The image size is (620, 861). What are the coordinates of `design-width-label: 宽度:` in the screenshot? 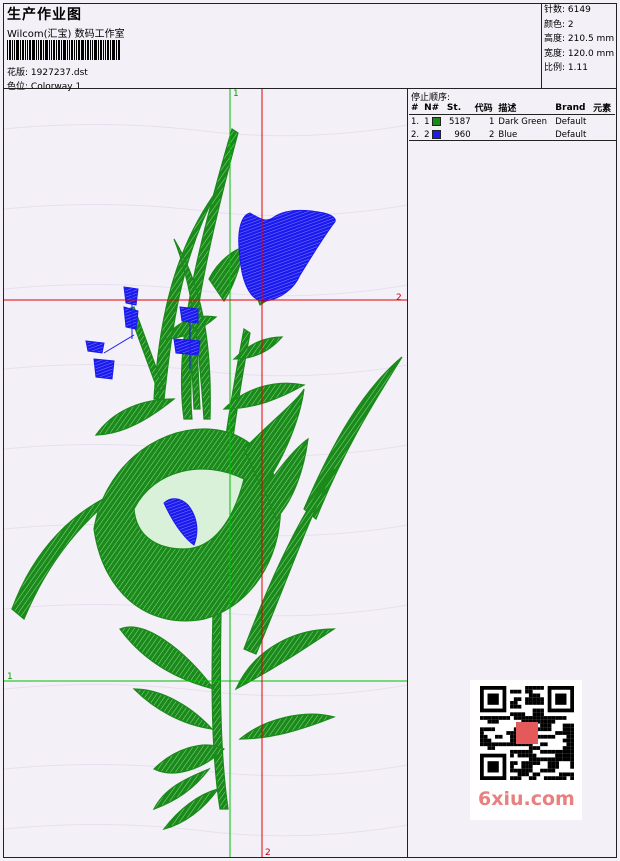 It's located at (555, 53).